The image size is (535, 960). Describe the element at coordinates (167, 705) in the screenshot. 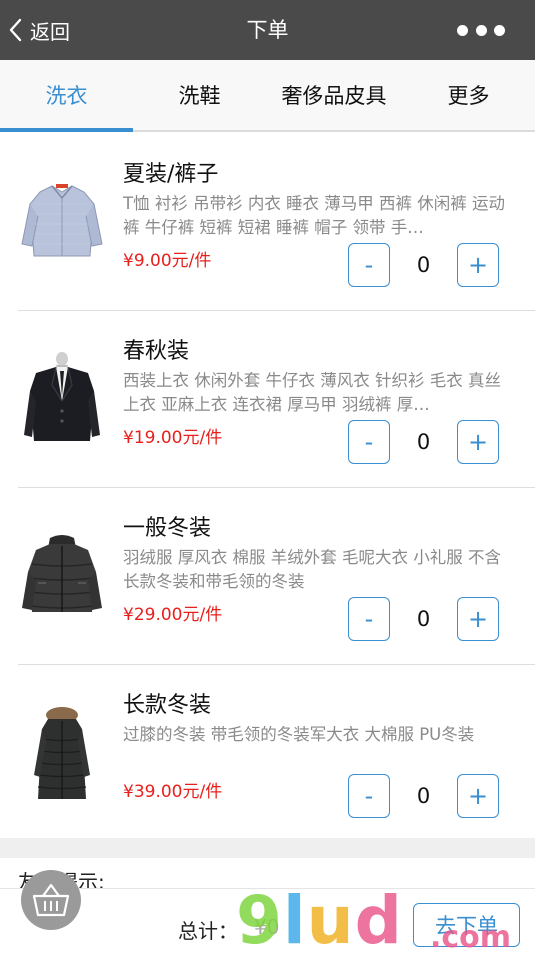

I see `item-name: 长款冬装` at that location.